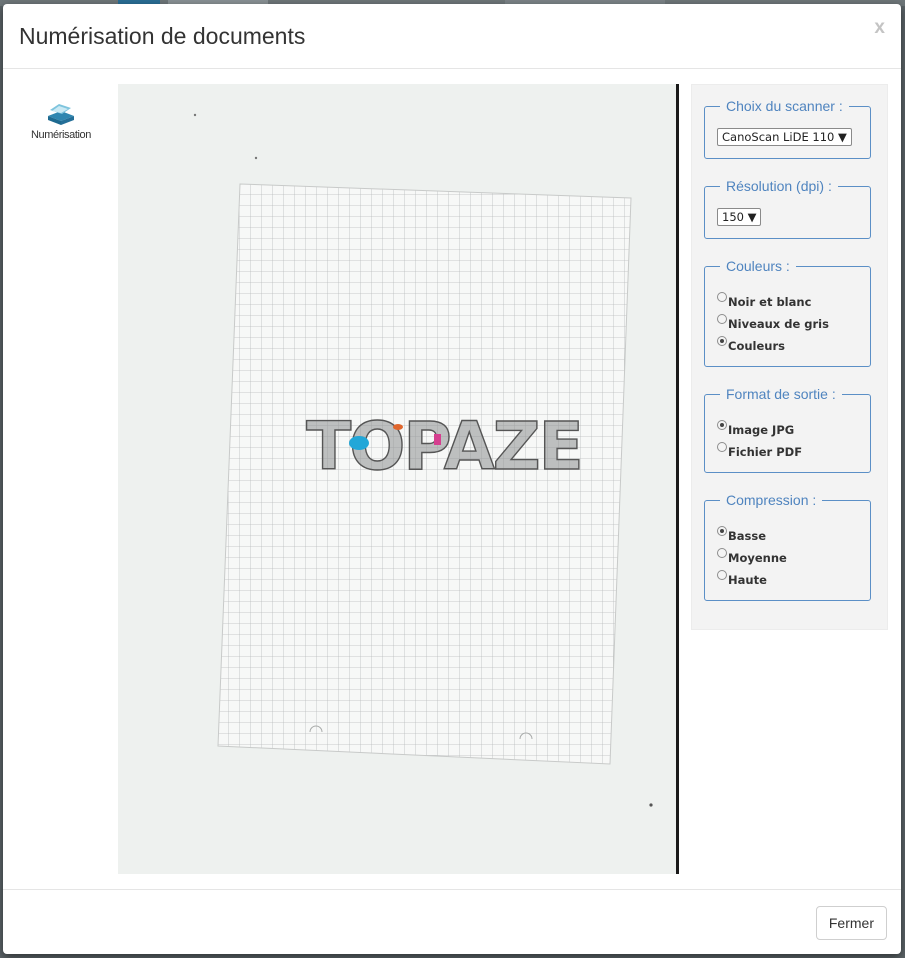 Image resolution: width=905 pixels, height=958 pixels. I want to click on output-format-legend: Format de sortie :, so click(781, 394).